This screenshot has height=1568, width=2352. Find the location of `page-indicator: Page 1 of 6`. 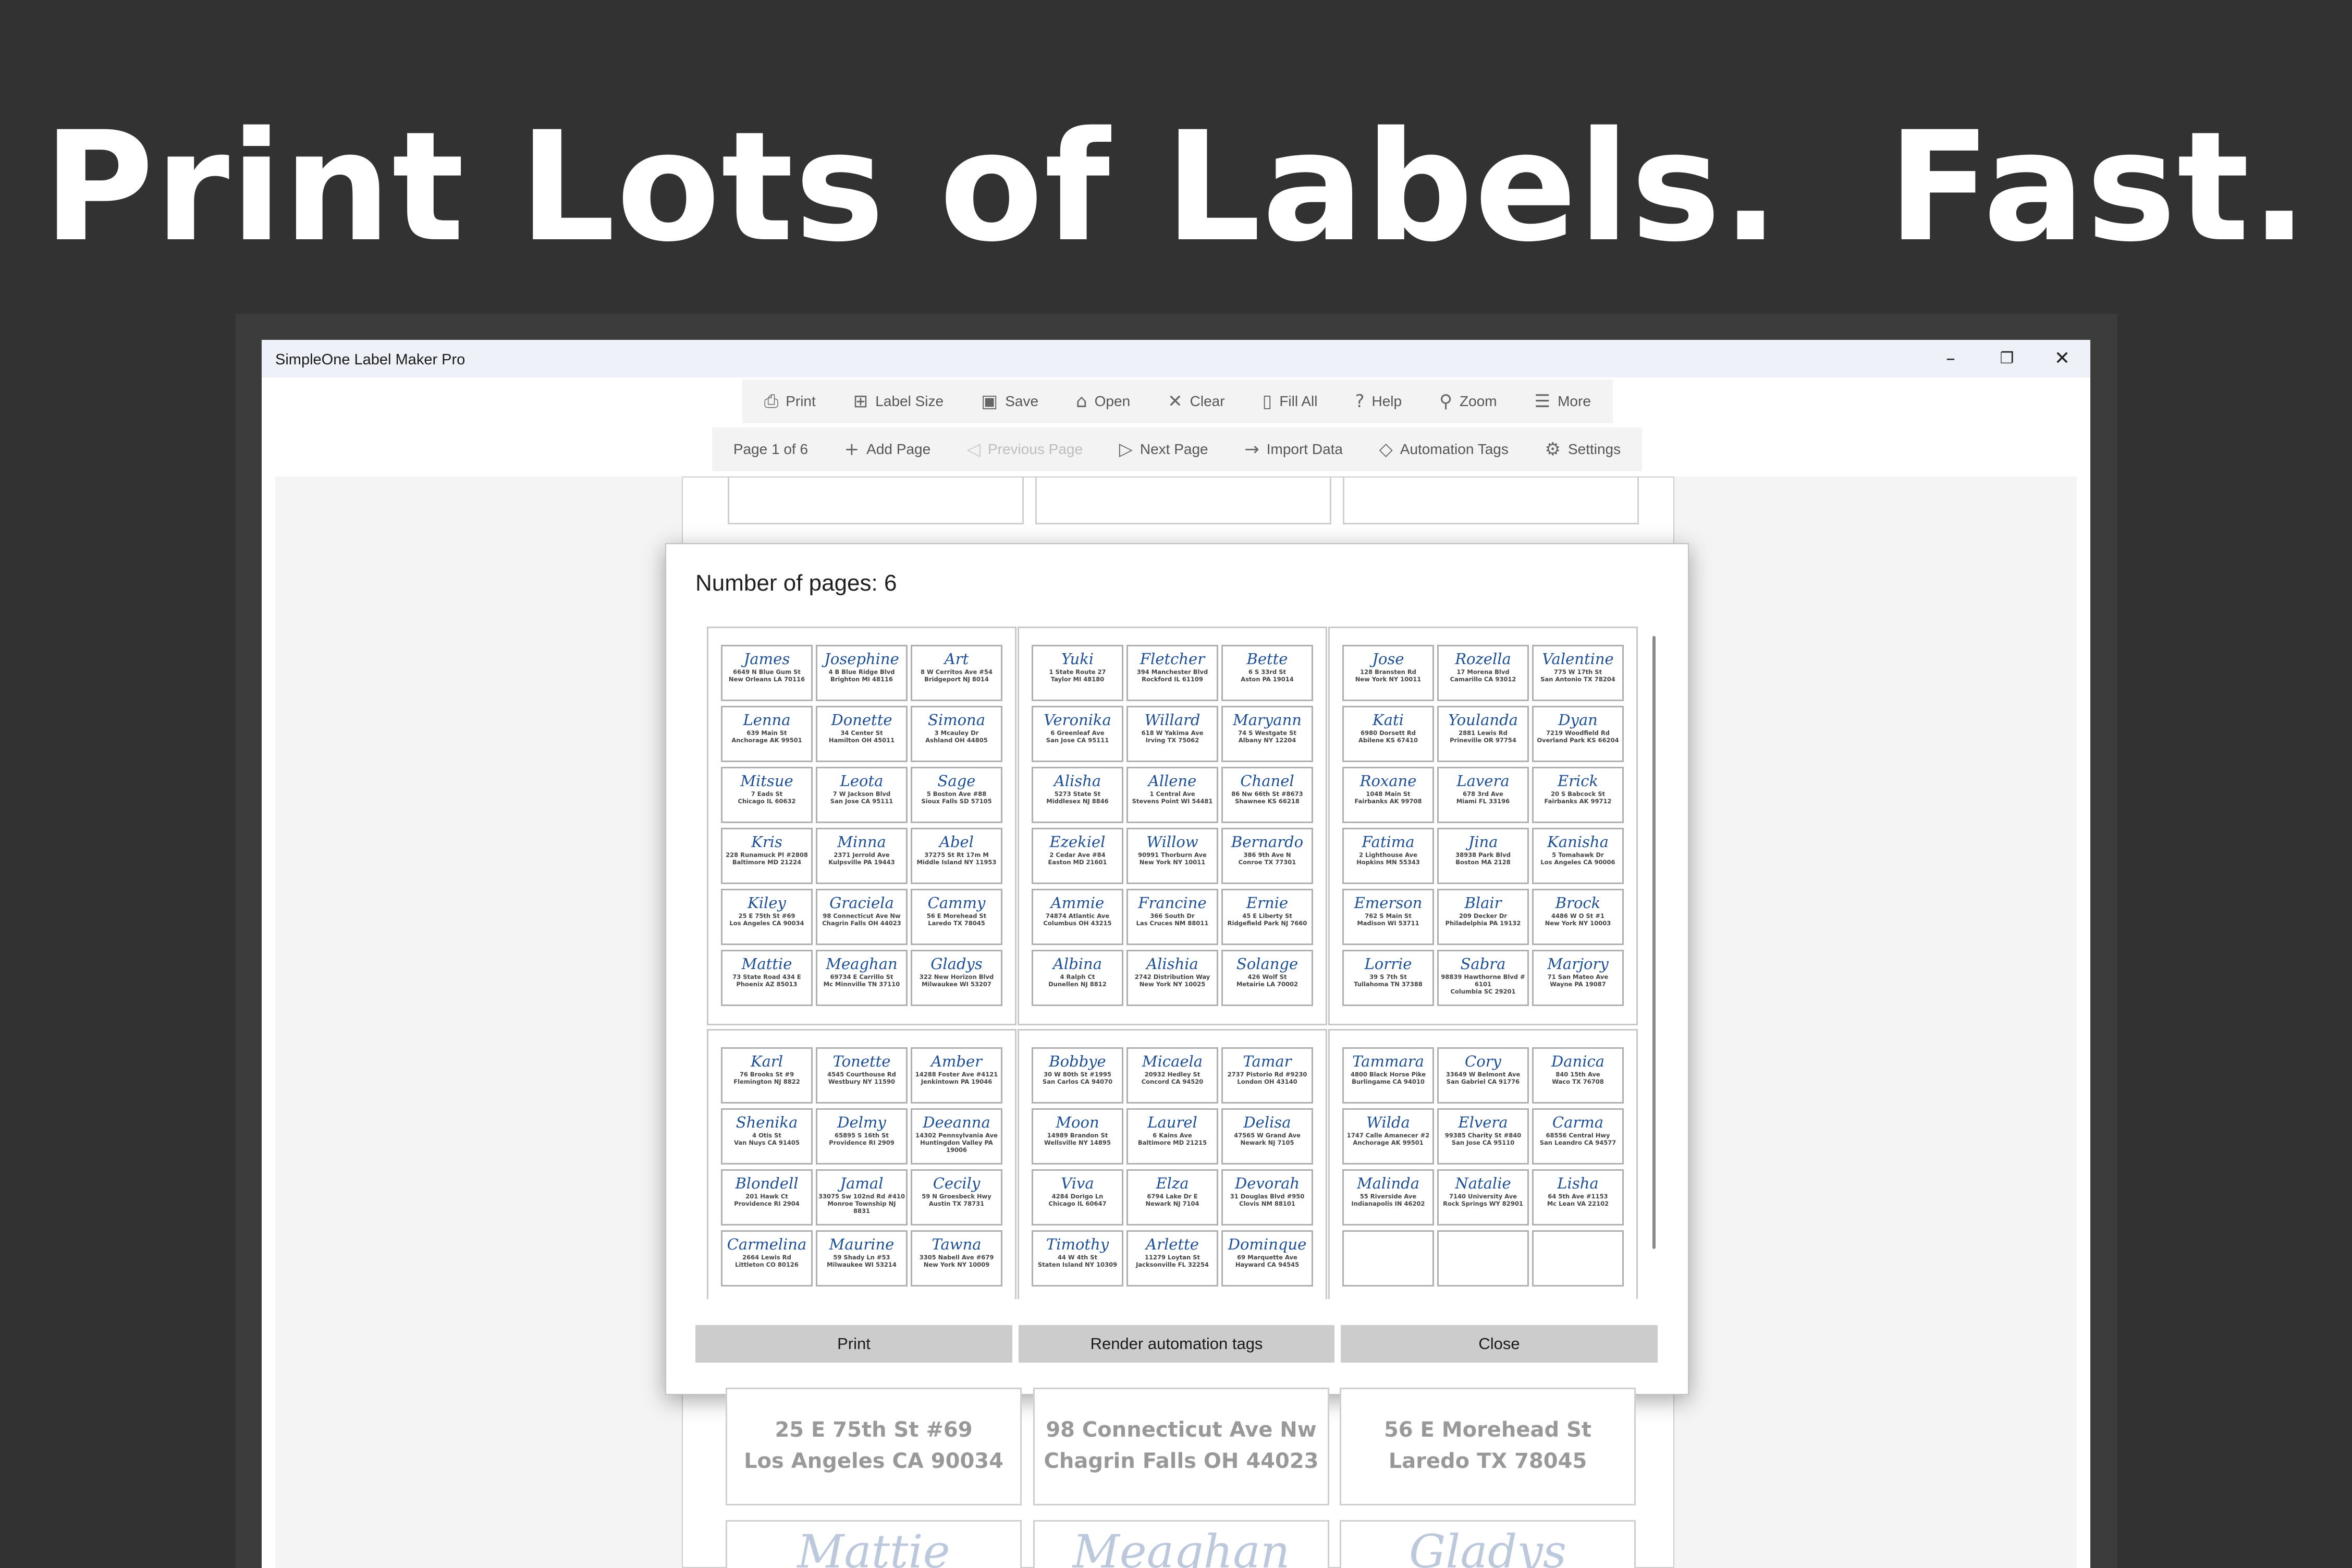

page-indicator: Page 1 of 6 is located at coordinates (770, 449).